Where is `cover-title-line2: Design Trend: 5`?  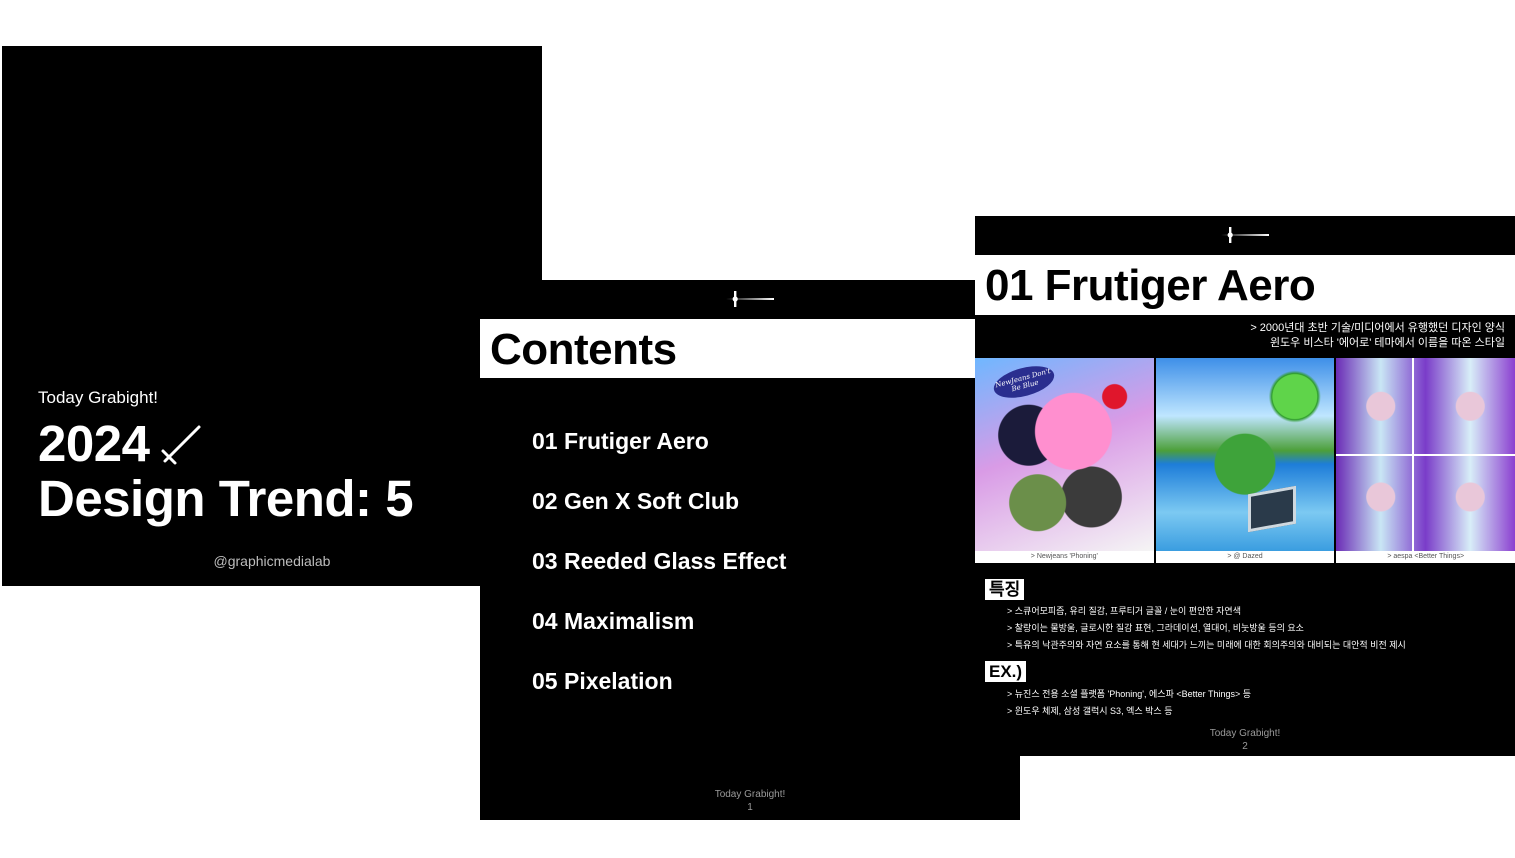
cover-title-line2: Design Trend: 5 is located at coordinates (226, 498).